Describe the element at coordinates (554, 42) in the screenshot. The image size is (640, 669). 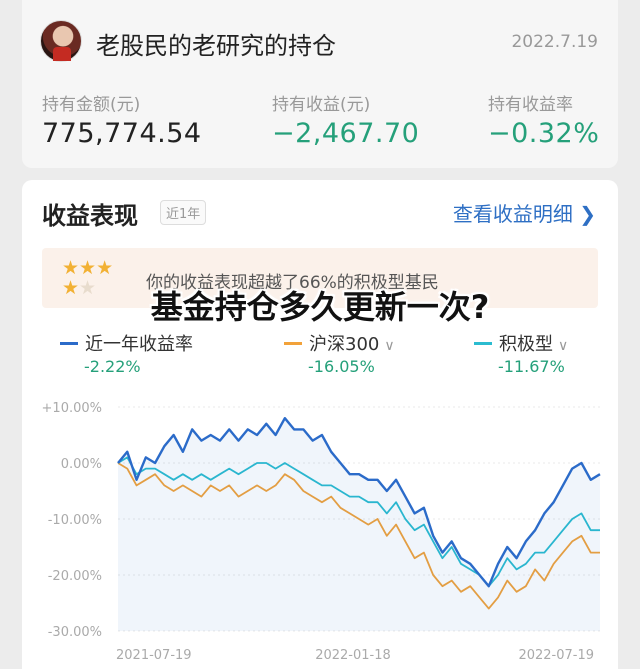
I see `summary-date: 2022.7.19` at that location.